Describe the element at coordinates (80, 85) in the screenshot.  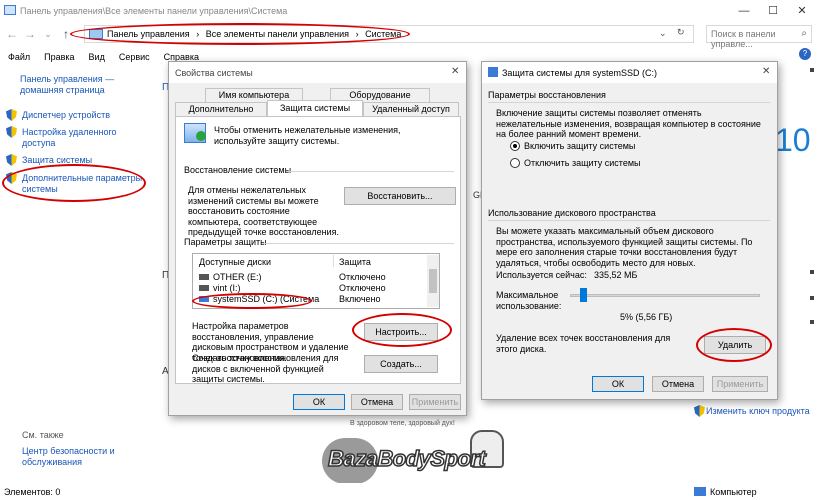
I see `sidebar-home-link: Панель управления — домашняя страница` at that location.